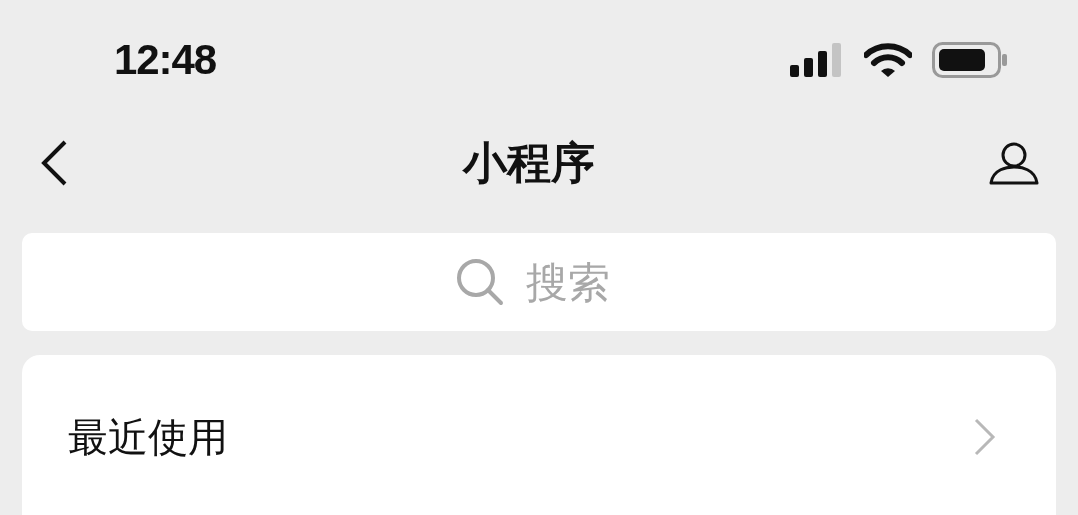 This screenshot has height=515, width=1078. Describe the element at coordinates (480, 282) in the screenshot. I see `search-icon` at that location.